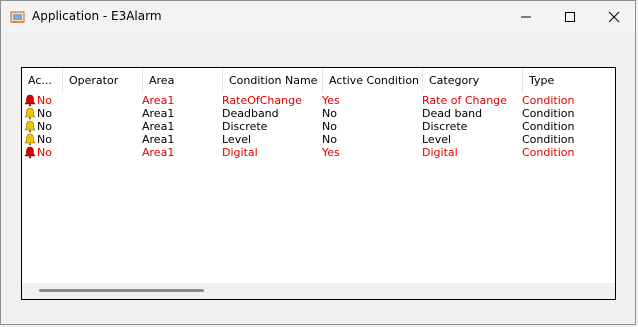 This screenshot has width=638, height=327. Describe the element at coordinates (318, 291) in the screenshot. I see `horizontal-scrollbar` at that location.